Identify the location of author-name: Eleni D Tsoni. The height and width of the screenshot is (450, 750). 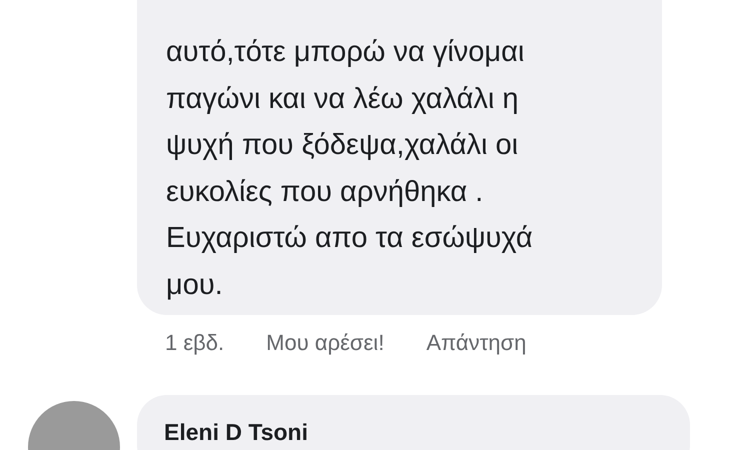
(236, 432).